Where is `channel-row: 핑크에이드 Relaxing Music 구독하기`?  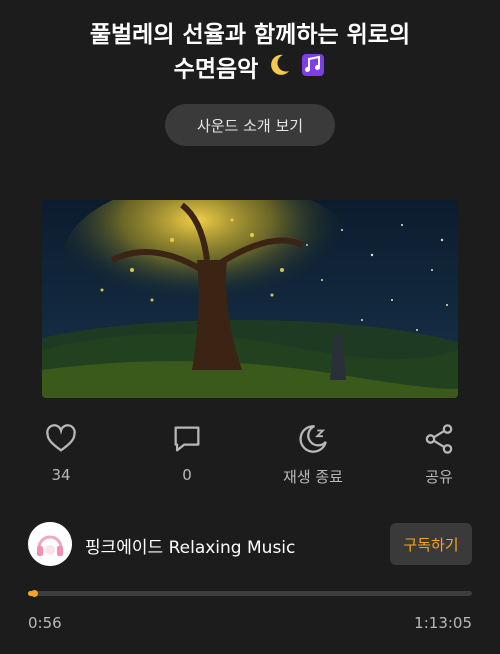 channel-row: 핑크에이드 Relaxing Music 구독하기 is located at coordinates (250, 545).